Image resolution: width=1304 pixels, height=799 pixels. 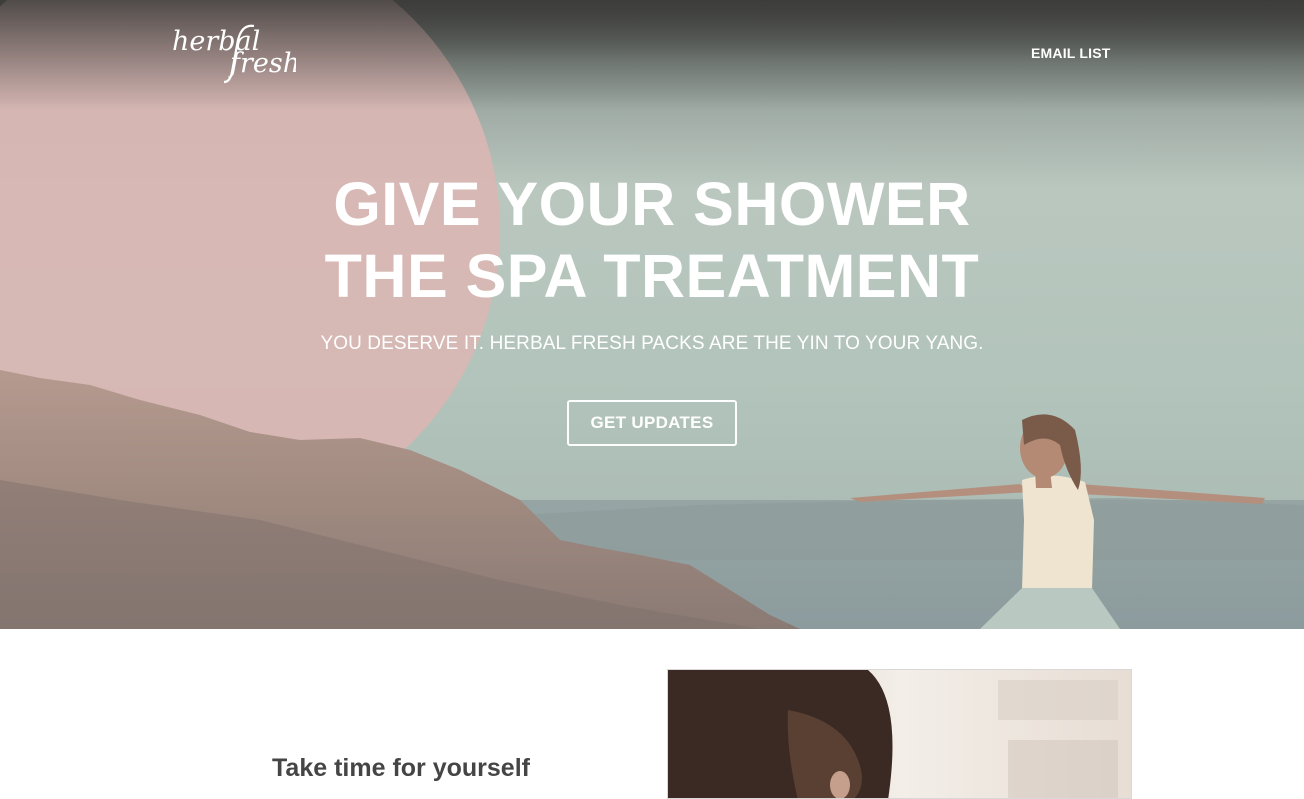 I want to click on get-updates-button: GET UPDATES, so click(x=652, y=423).